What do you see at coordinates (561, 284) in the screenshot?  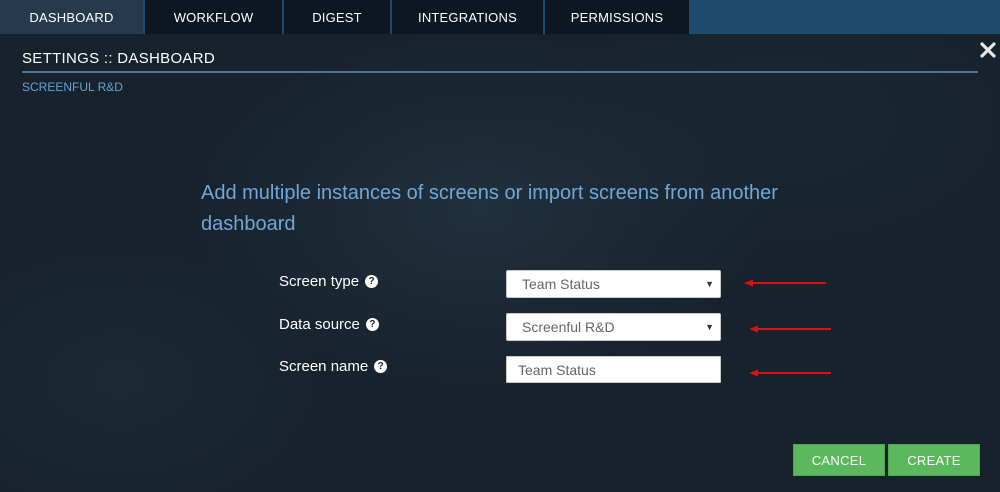 I see `screen-type-value: Team Status` at bounding box center [561, 284].